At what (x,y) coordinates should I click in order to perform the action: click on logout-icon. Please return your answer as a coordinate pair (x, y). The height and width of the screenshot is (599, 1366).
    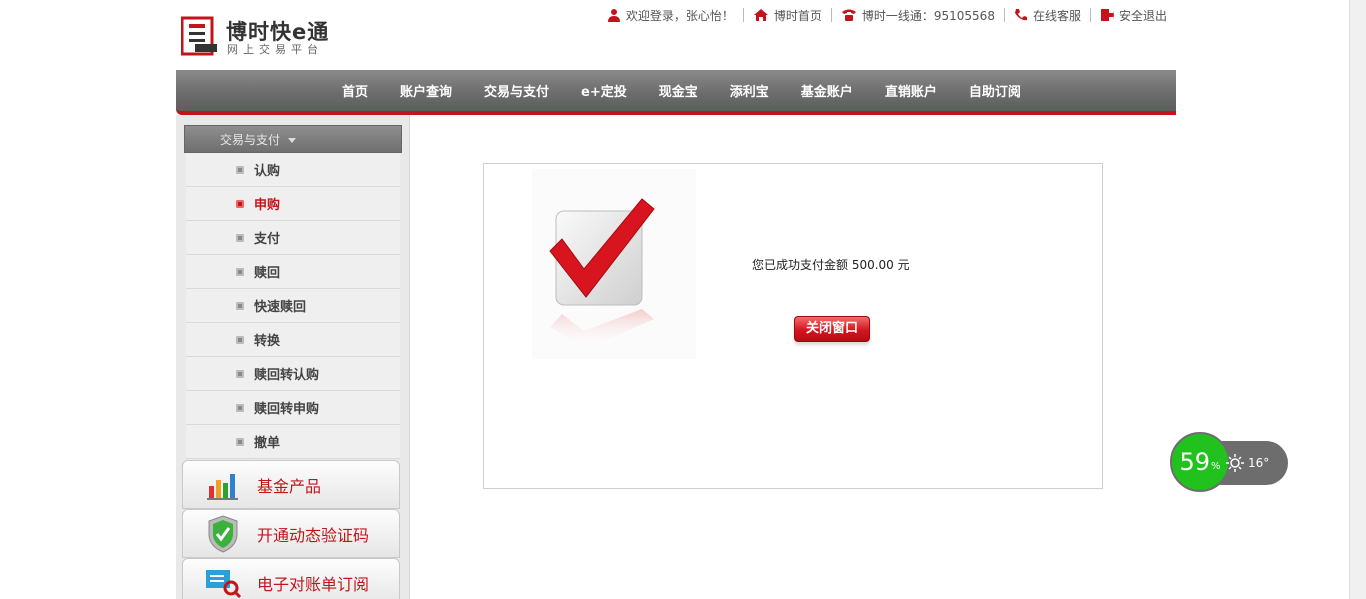
    Looking at the image, I should click on (1107, 15).